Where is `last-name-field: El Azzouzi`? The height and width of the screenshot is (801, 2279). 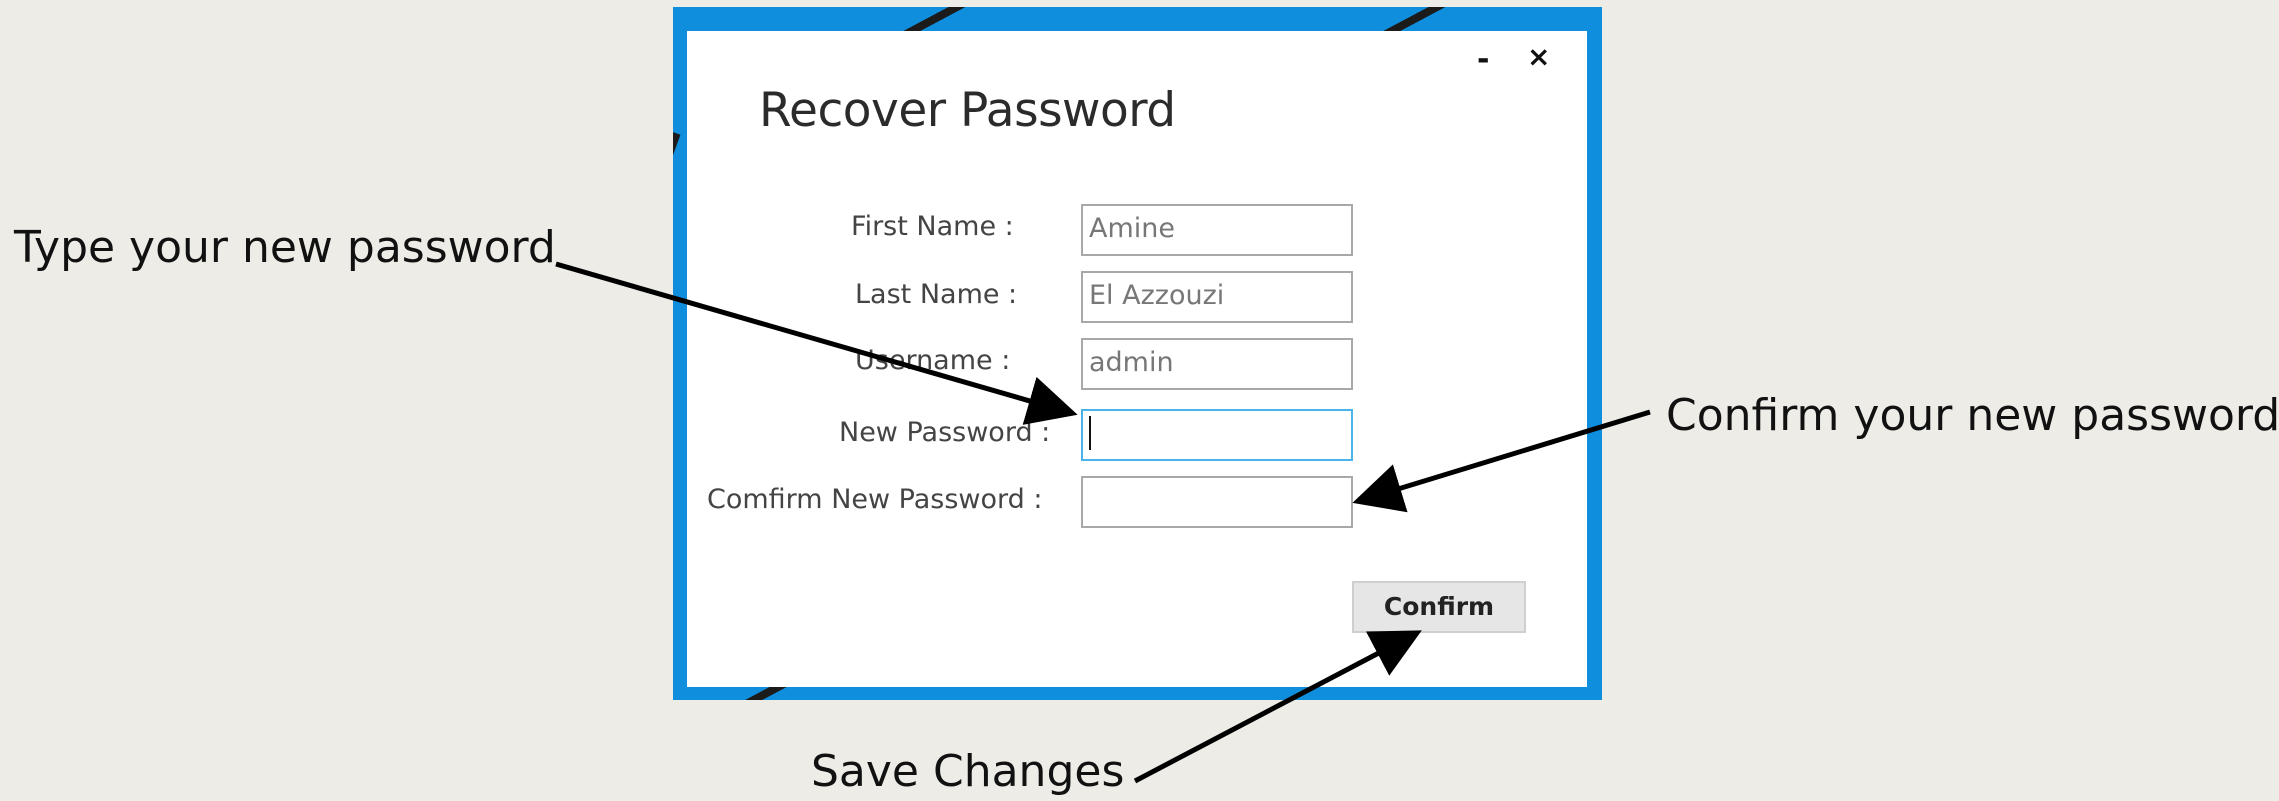 last-name-field: El Azzouzi is located at coordinates (1217, 297).